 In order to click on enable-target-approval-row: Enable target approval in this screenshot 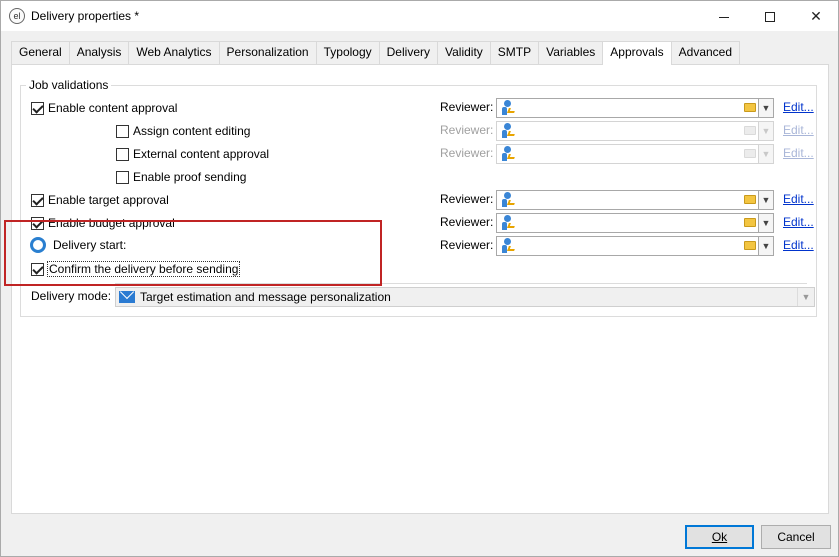, I will do `click(100, 200)`.